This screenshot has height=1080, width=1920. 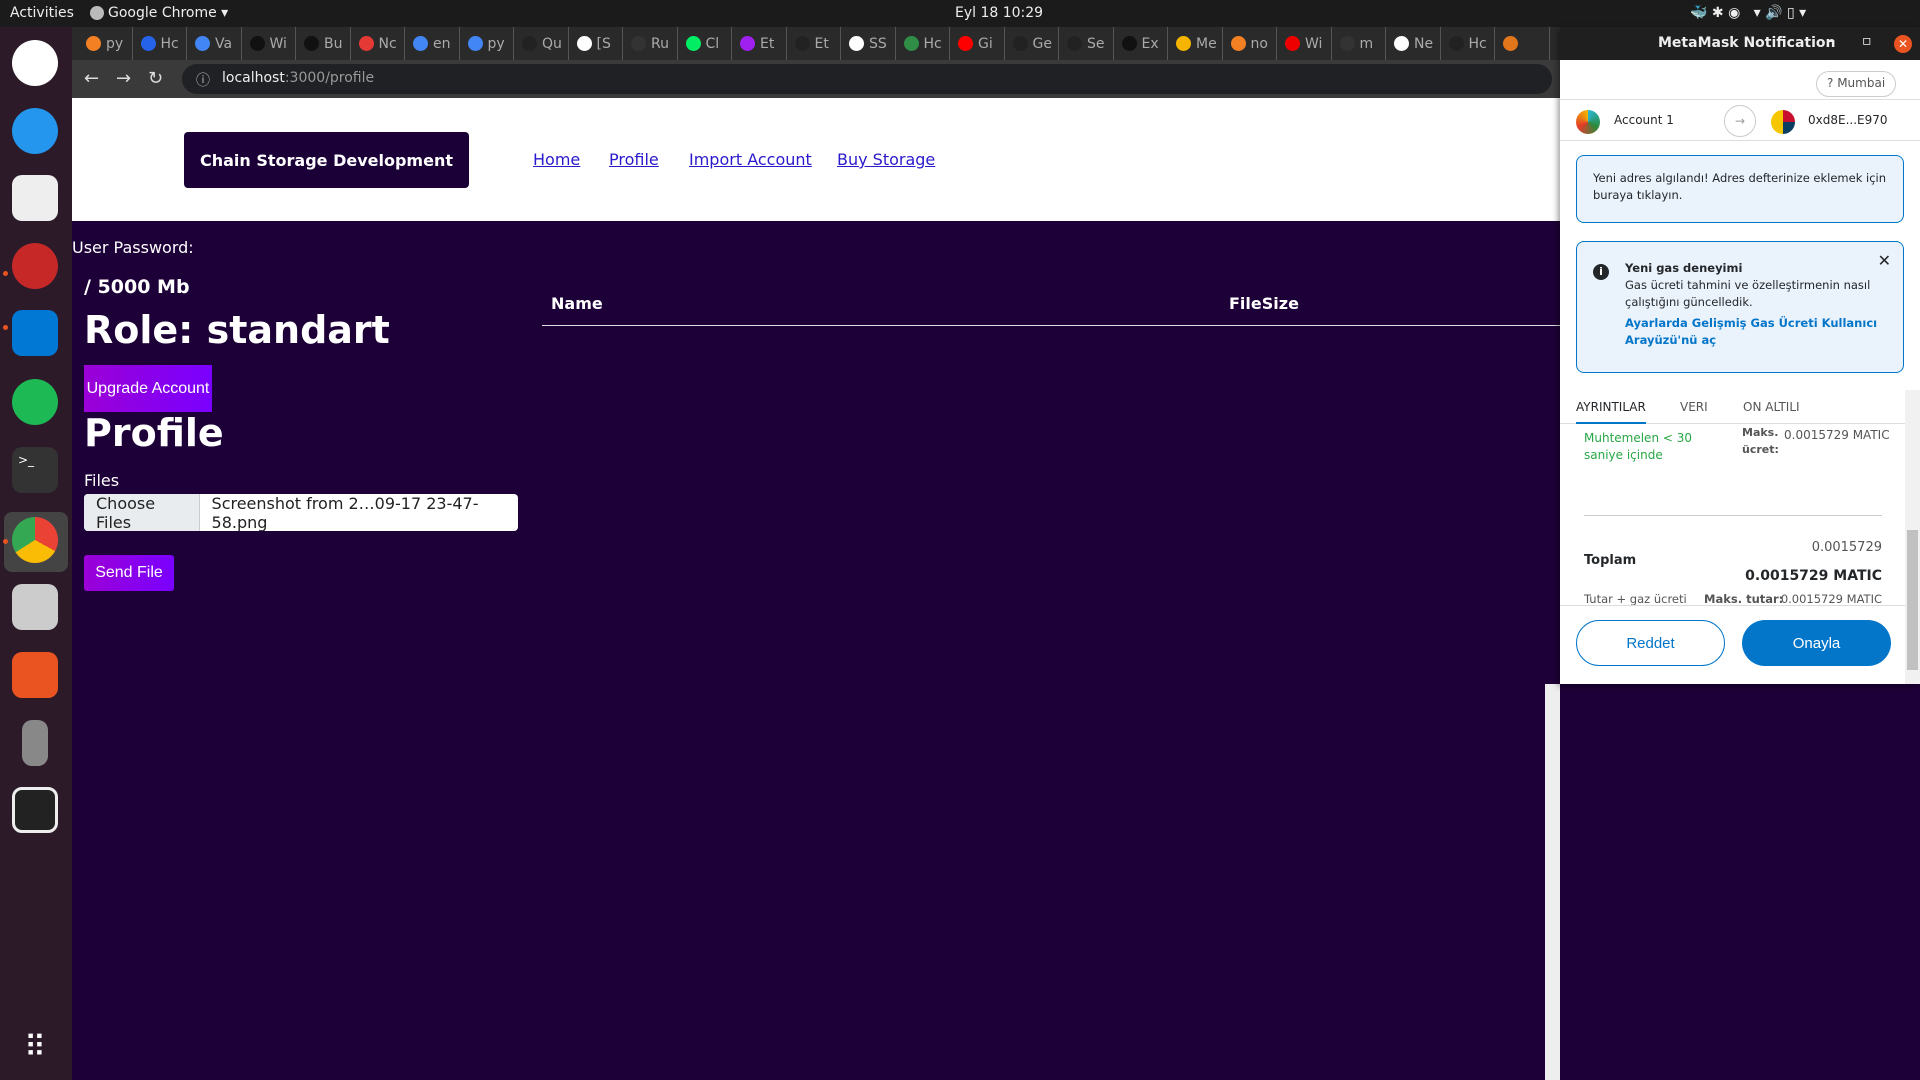 I want to click on tab-label: Ex, so click(x=1150, y=43).